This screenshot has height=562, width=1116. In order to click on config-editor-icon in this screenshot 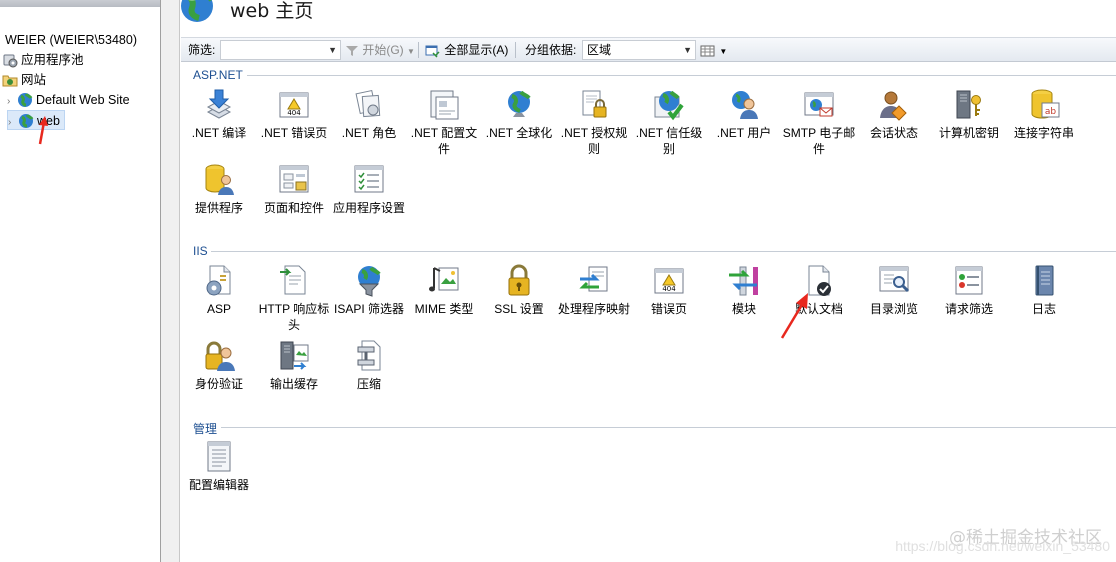, I will do `click(219, 456)`.